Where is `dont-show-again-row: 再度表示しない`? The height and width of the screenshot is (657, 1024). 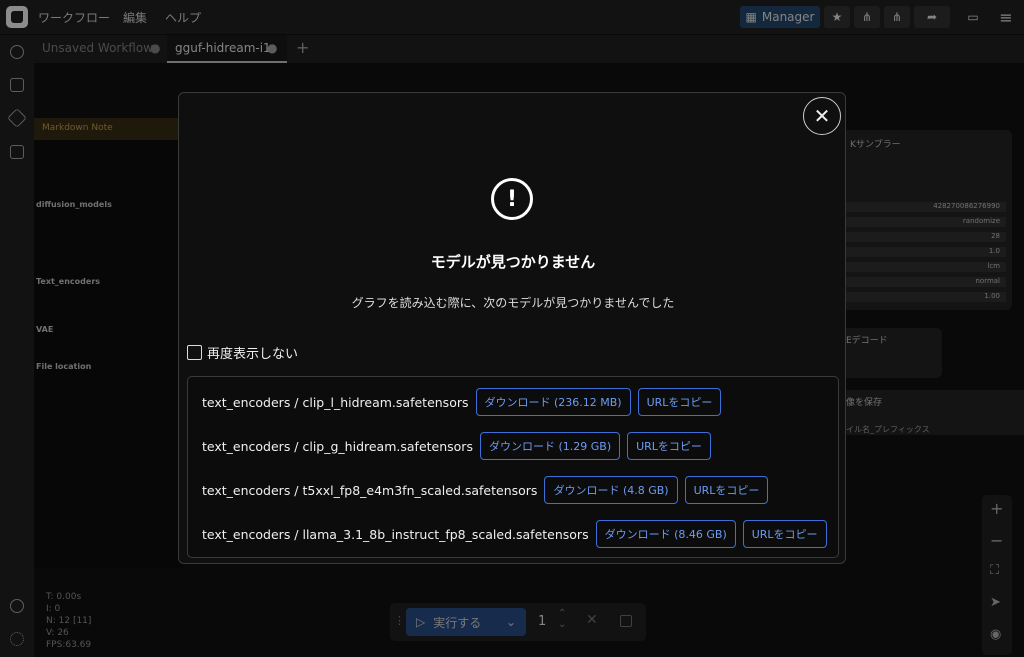 dont-show-again-row: 再度表示しない is located at coordinates (242, 352).